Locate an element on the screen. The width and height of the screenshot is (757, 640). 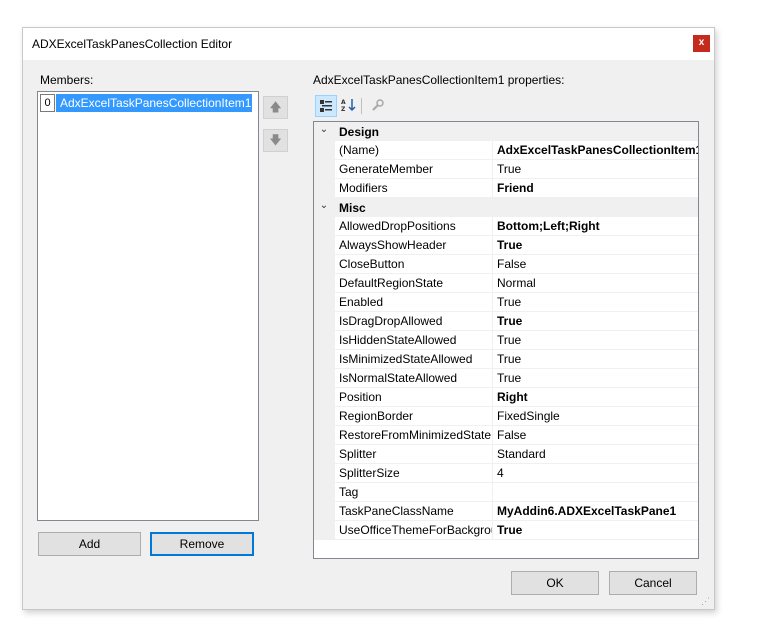
list-item: 0 AdxExcelTaskPanesCollectionItem1 is located at coordinates (146, 103).